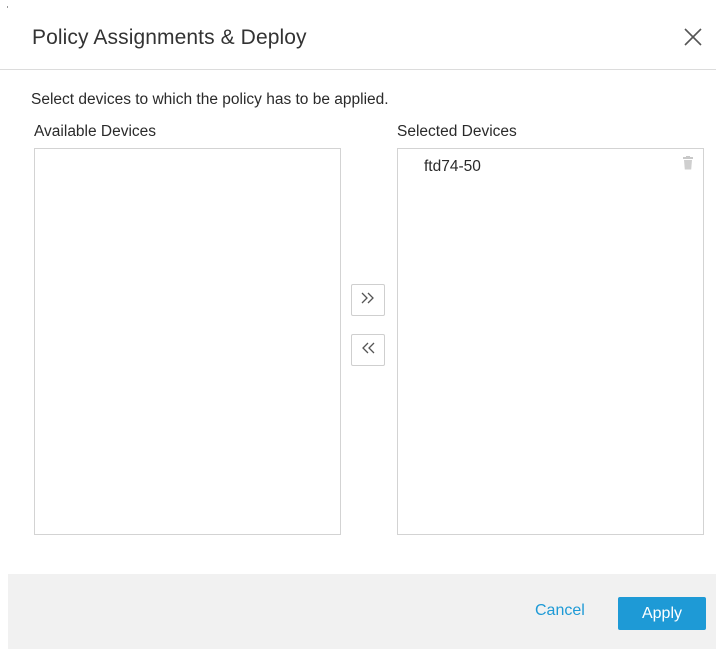  I want to click on selected-devices-label: Selected Devices, so click(457, 131).